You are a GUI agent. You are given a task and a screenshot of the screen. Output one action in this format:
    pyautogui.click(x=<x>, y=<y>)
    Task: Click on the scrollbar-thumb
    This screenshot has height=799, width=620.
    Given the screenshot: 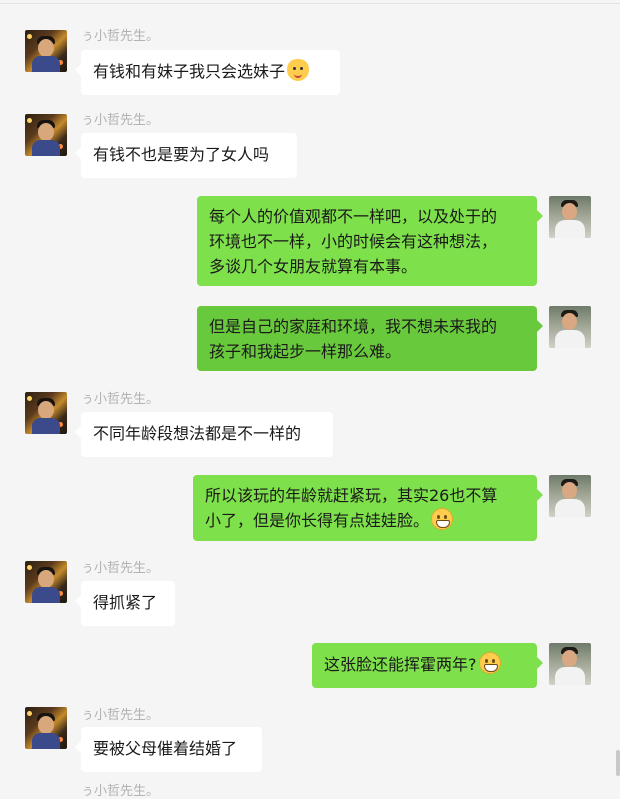 What is the action you would take?
    pyautogui.click(x=618, y=763)
    